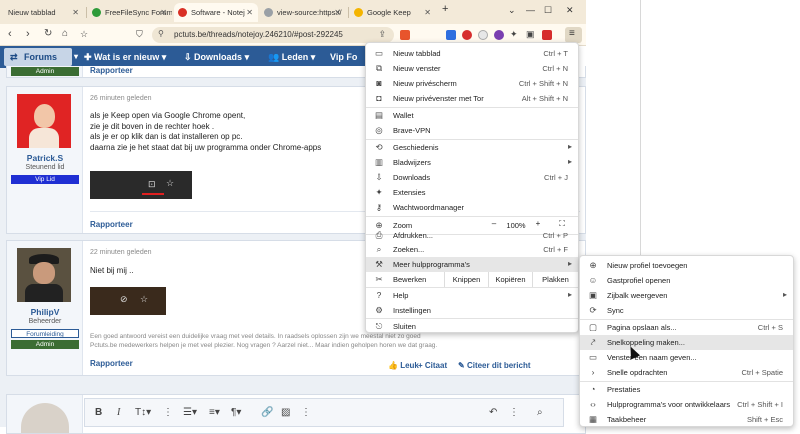 The width and height of the screenshot is (800, 434). What do you see at coordinates (686, 372) in the screenshot?
I see `submenu-quick-commands: › Snelle opdrachten Ctrl + Spatie` at bounding box center [686, 372].